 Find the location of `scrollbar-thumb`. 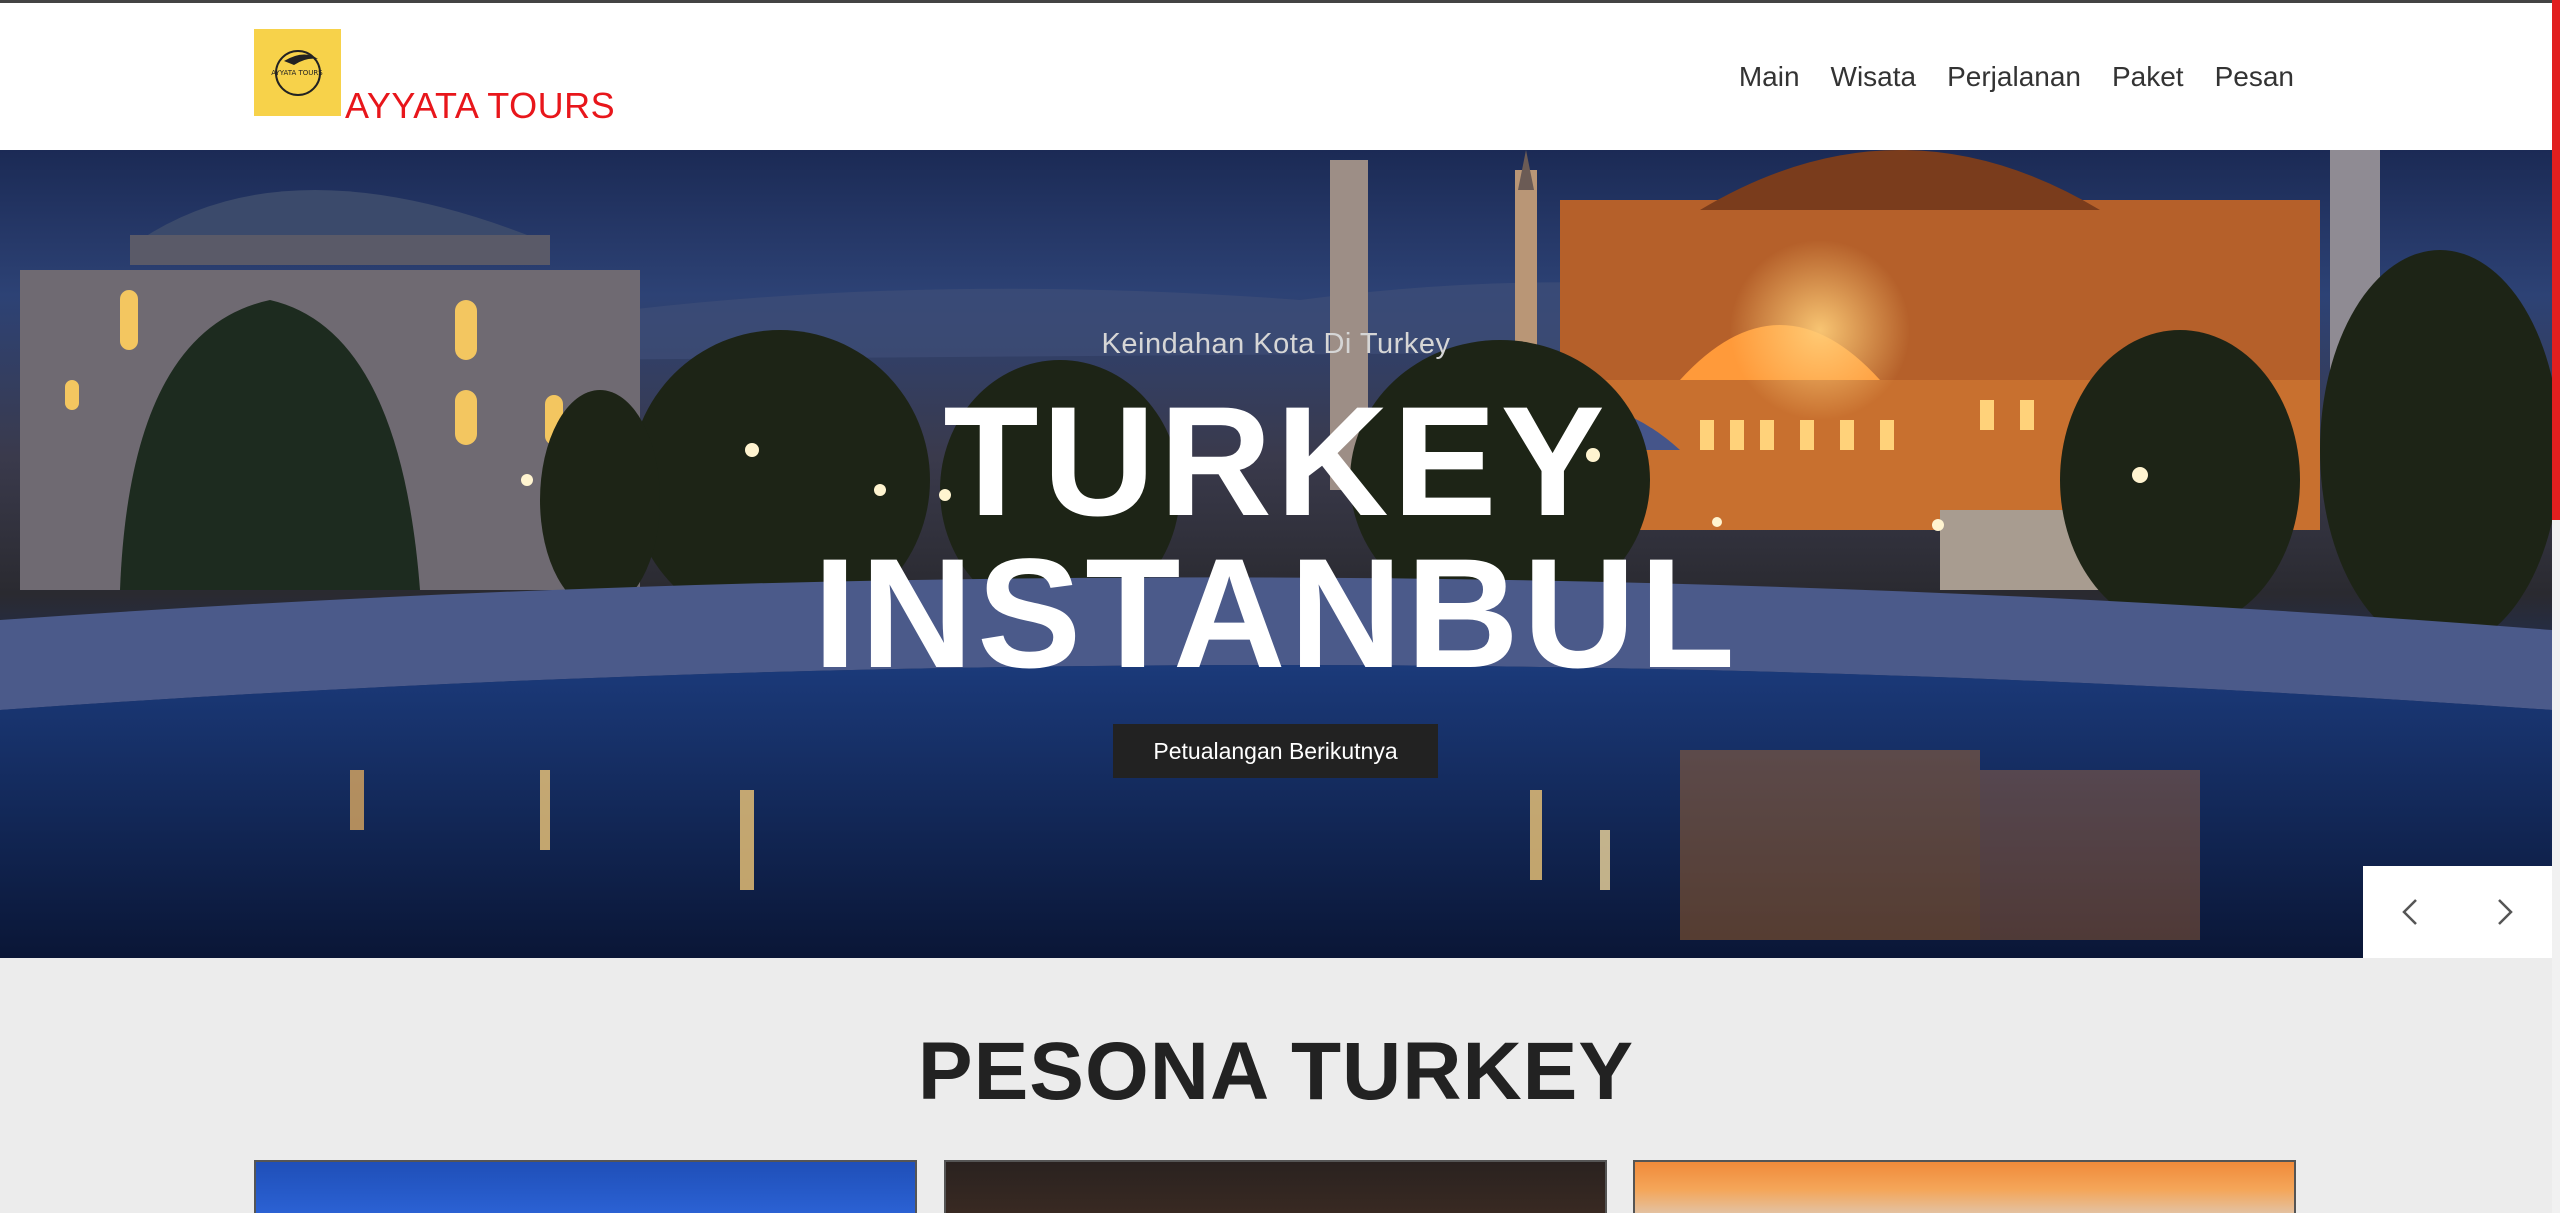

scrollbar-thumb is located at coordinates (2556, 260).